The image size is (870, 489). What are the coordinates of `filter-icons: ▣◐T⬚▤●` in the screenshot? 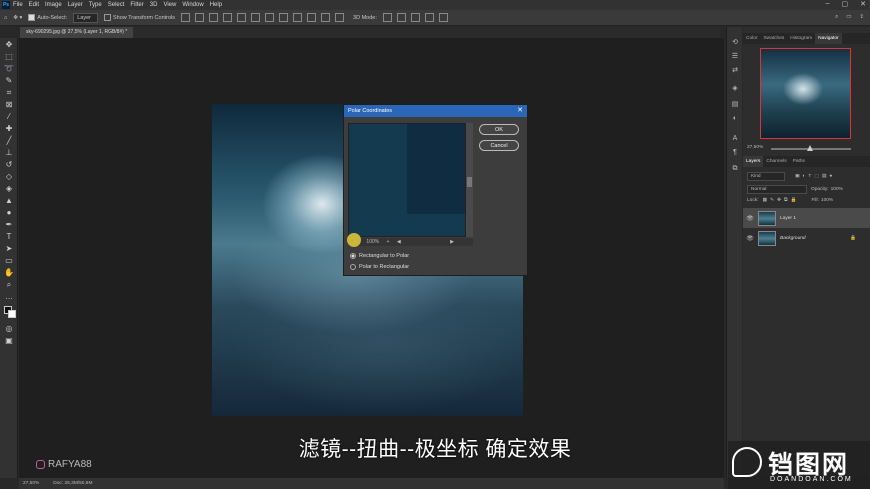 It's located at (815, 176).